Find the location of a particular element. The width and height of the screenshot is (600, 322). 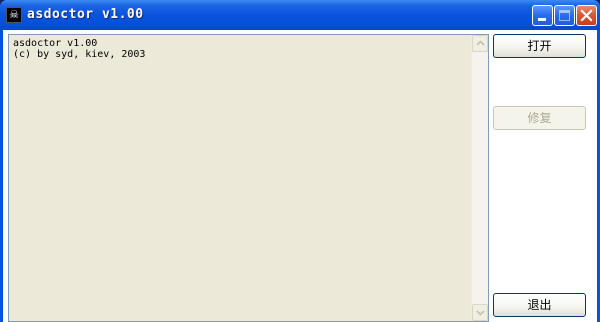

title-bar: ☠ asdoctor v1.00 is located at coordinates (300, 15).